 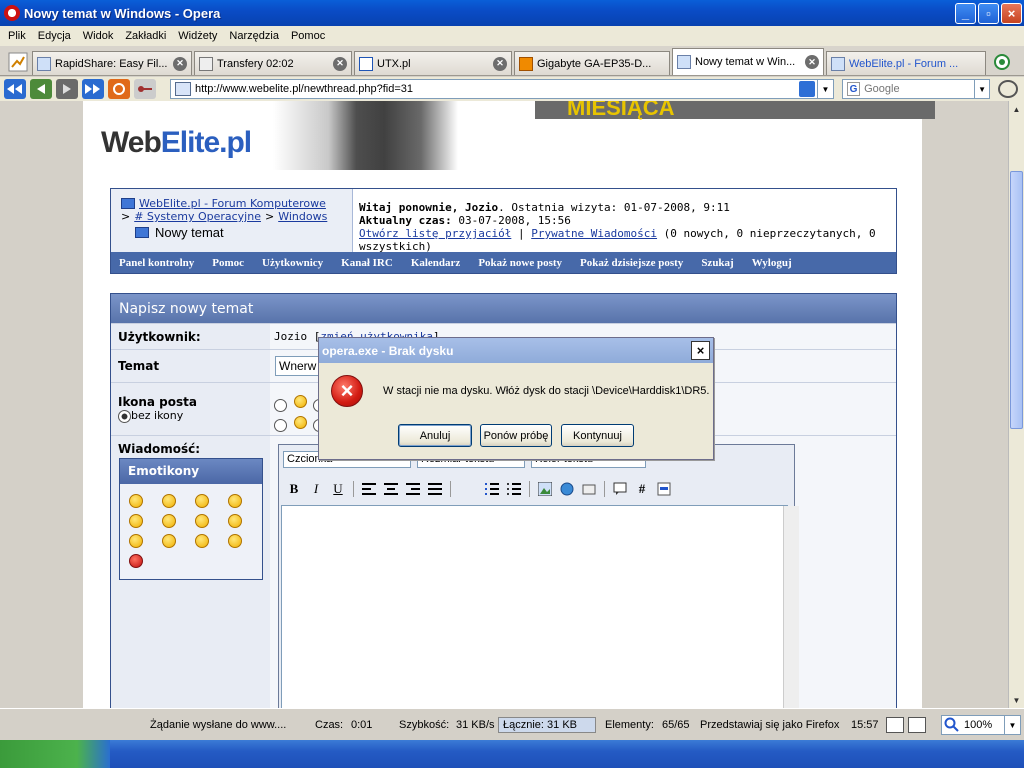 What do you see at coordinates (807, 89) in the screenshot?
I see `rss-feed-icon` at bounding box center [807, 89].